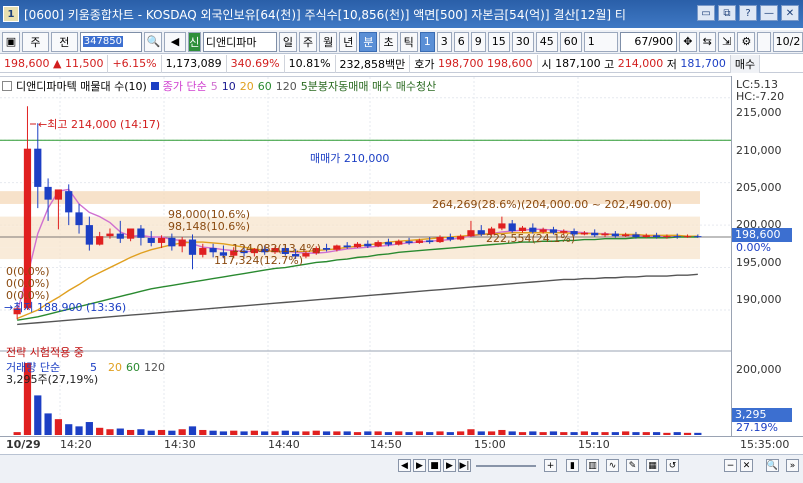 The image size is (803, 483). Describe the element at coordinates (522, 41) in the screenshot. I see `interval-30: 30` at that location.